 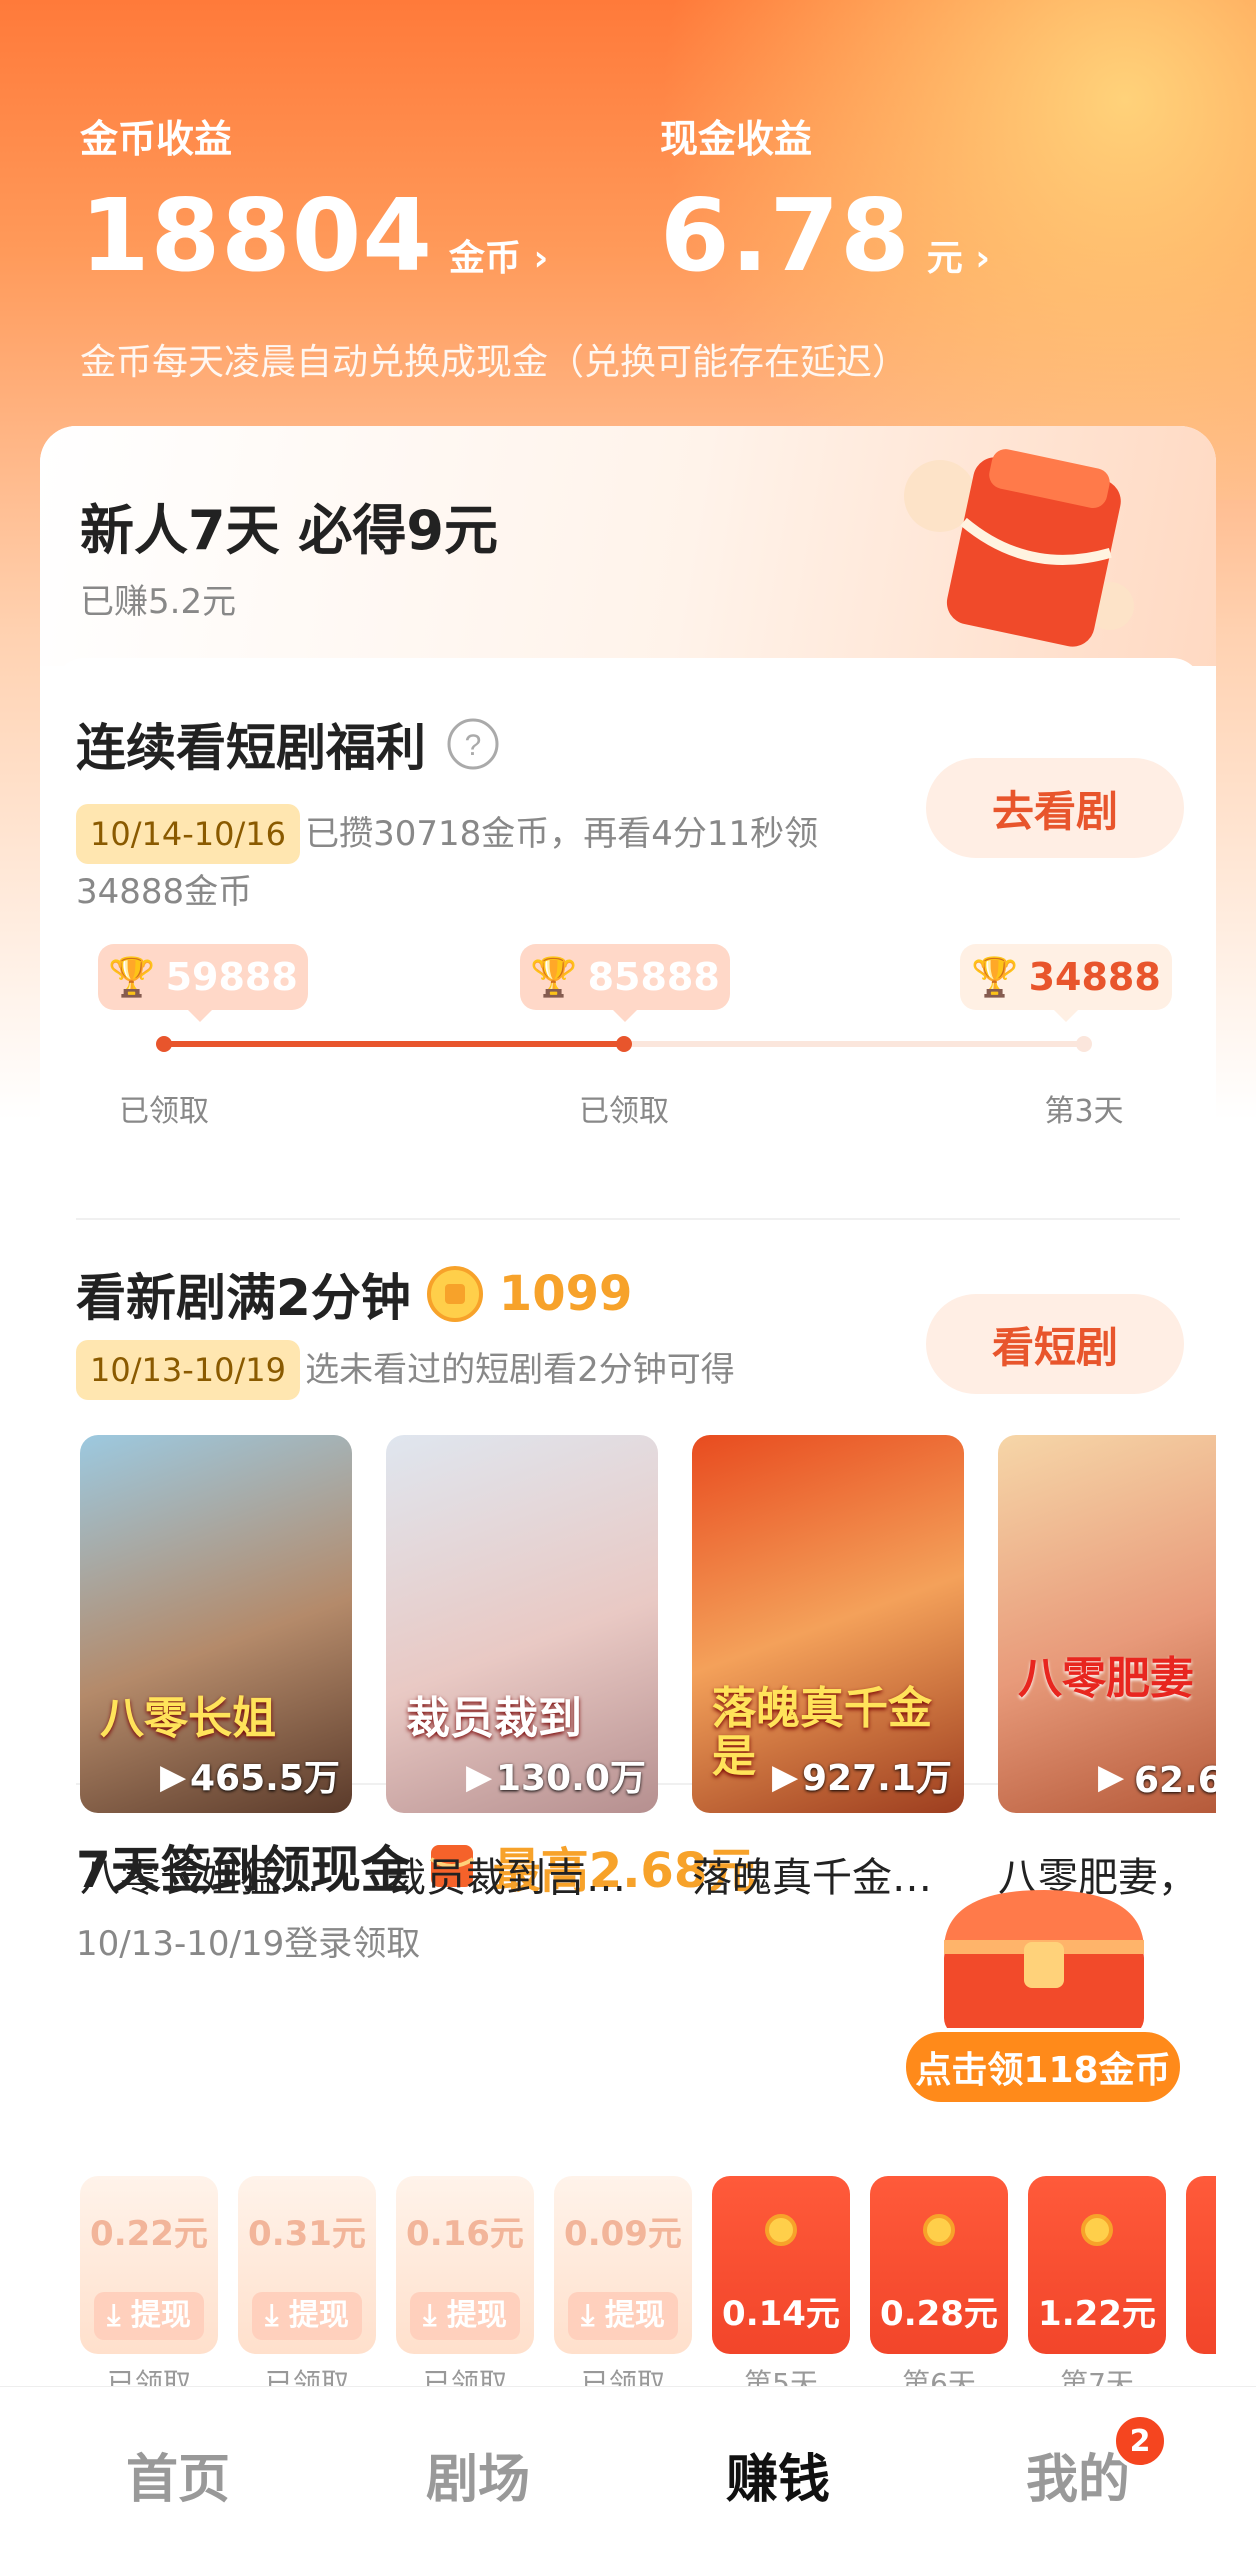 I want to click on binge-date-pill: 10/14-10/16, so click(x=188, y=834).